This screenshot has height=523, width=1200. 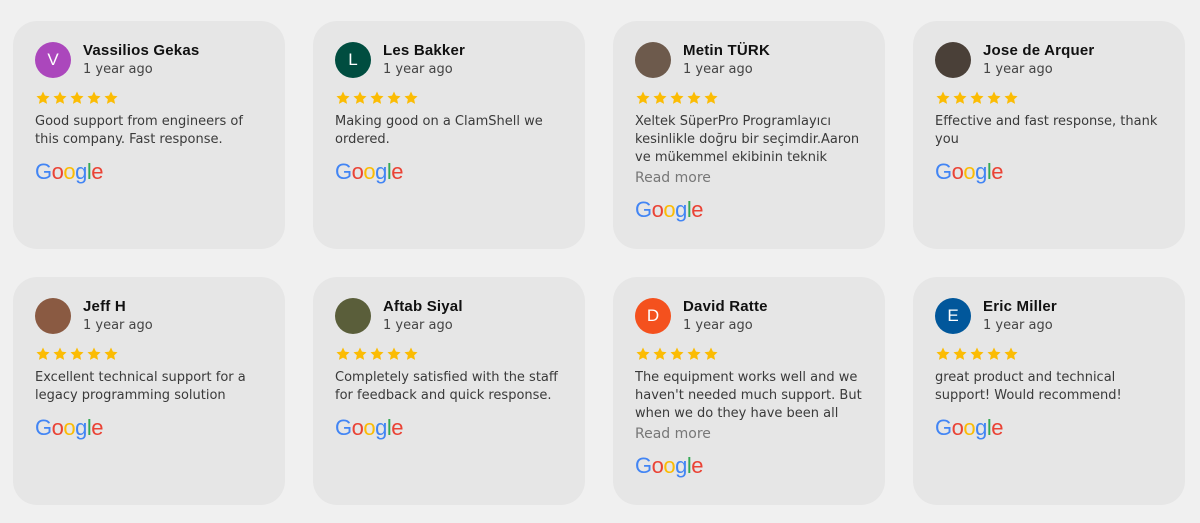 I want to click on avatar: E, so click(x=953, y=316).